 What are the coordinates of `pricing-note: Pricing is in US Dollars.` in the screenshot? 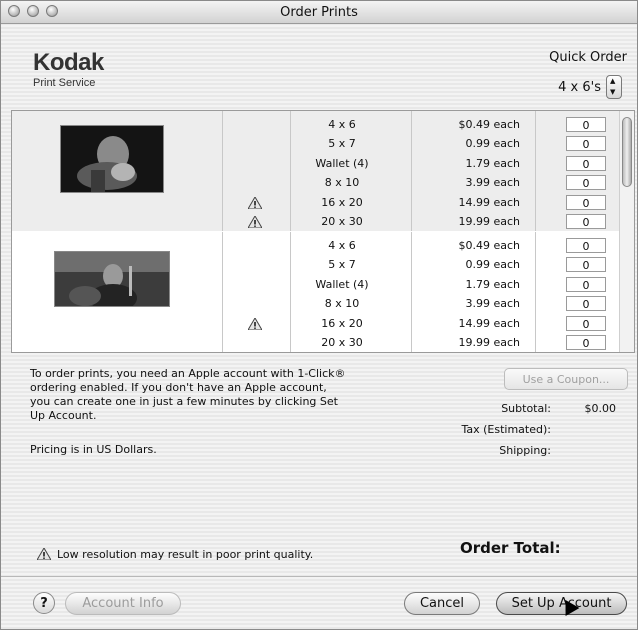 It's located at (93, 449).